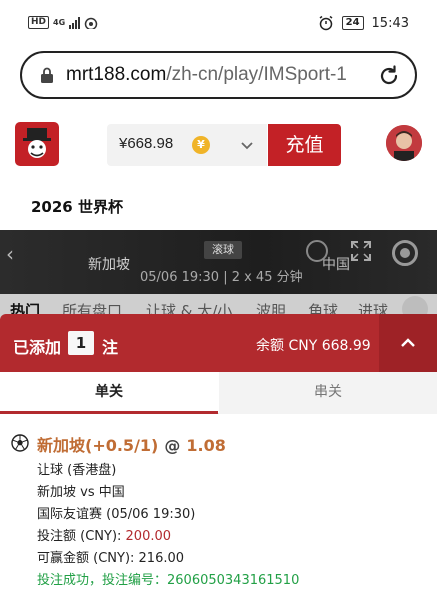 The width and height of the screenshot is (437, 600). What do you see at coordinates (39, 22) in the screenshot?
I see `hd-indicator: HD` at bounding box center [39, 22].